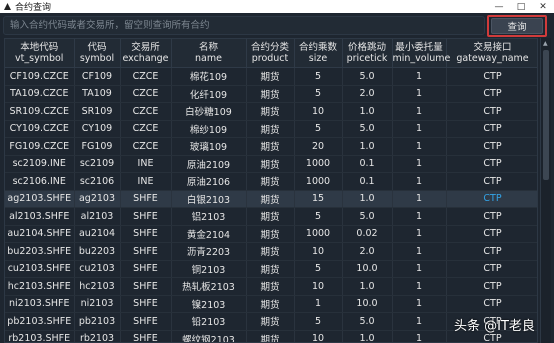 The image size is (554, 343). What do you see at coordinates (97, 251) in the screenshot?
I see `table-cell: bu2203` at bounding box center [97, 251].